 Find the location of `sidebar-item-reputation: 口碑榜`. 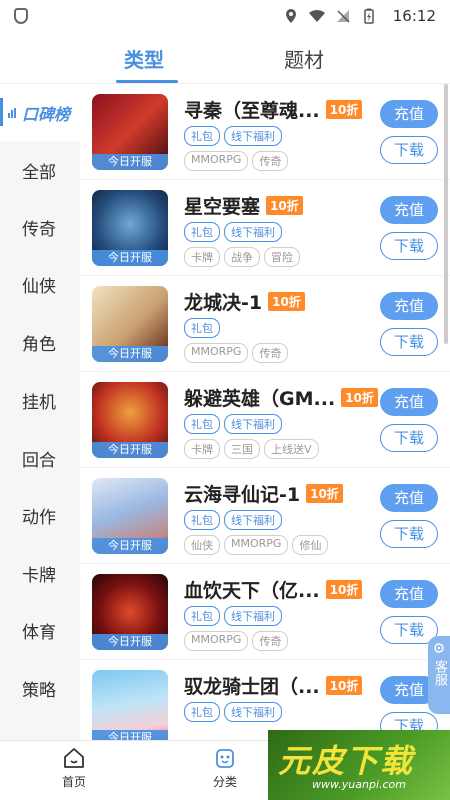

sidebar-item-reputation: 口碑榜 is located at coordinates (40, 112).